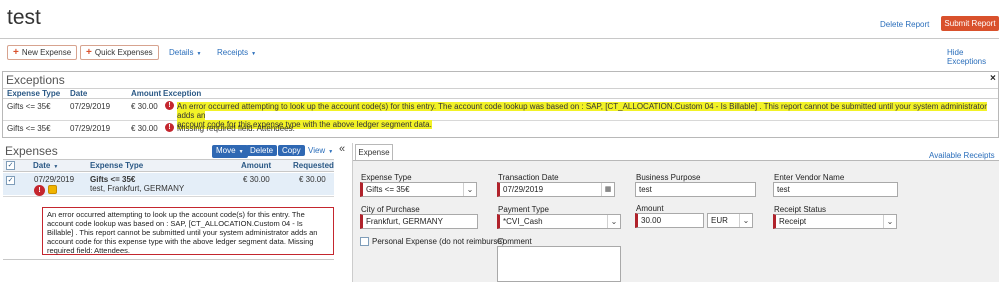 The image size is (999, 282). Describe the element at coordinates (24, 17) in the screenshot. I see `report-title: test` at that location.